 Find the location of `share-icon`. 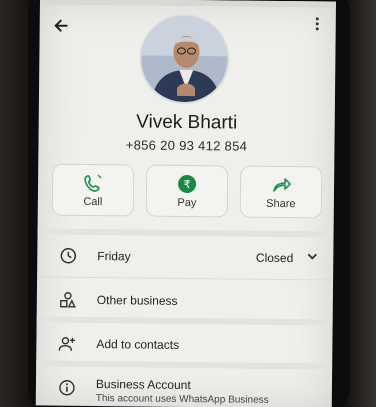

share-icon is located at coordinates (281, 185).